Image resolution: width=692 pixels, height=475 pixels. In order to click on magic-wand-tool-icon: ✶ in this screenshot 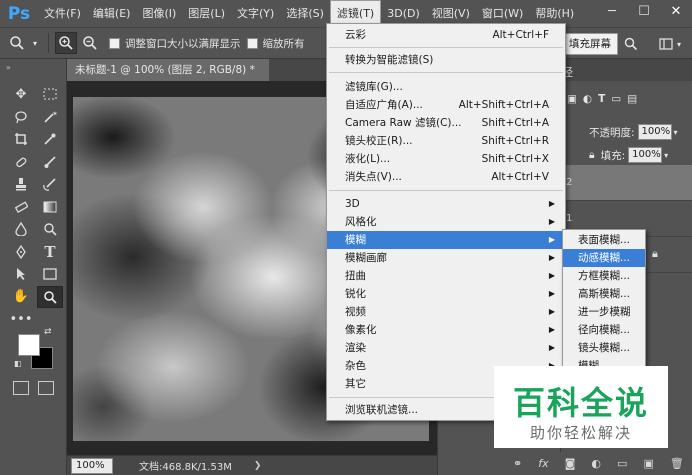, I will do `click(50, 117)`.